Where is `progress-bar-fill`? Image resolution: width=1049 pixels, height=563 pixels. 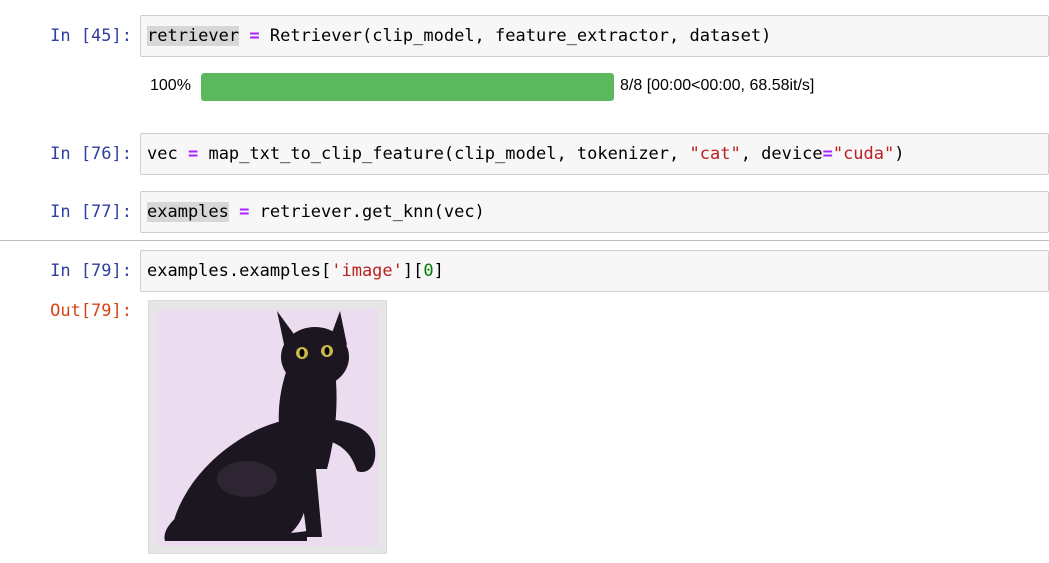 progress-bar-fill is located at coordinates (407, 87).